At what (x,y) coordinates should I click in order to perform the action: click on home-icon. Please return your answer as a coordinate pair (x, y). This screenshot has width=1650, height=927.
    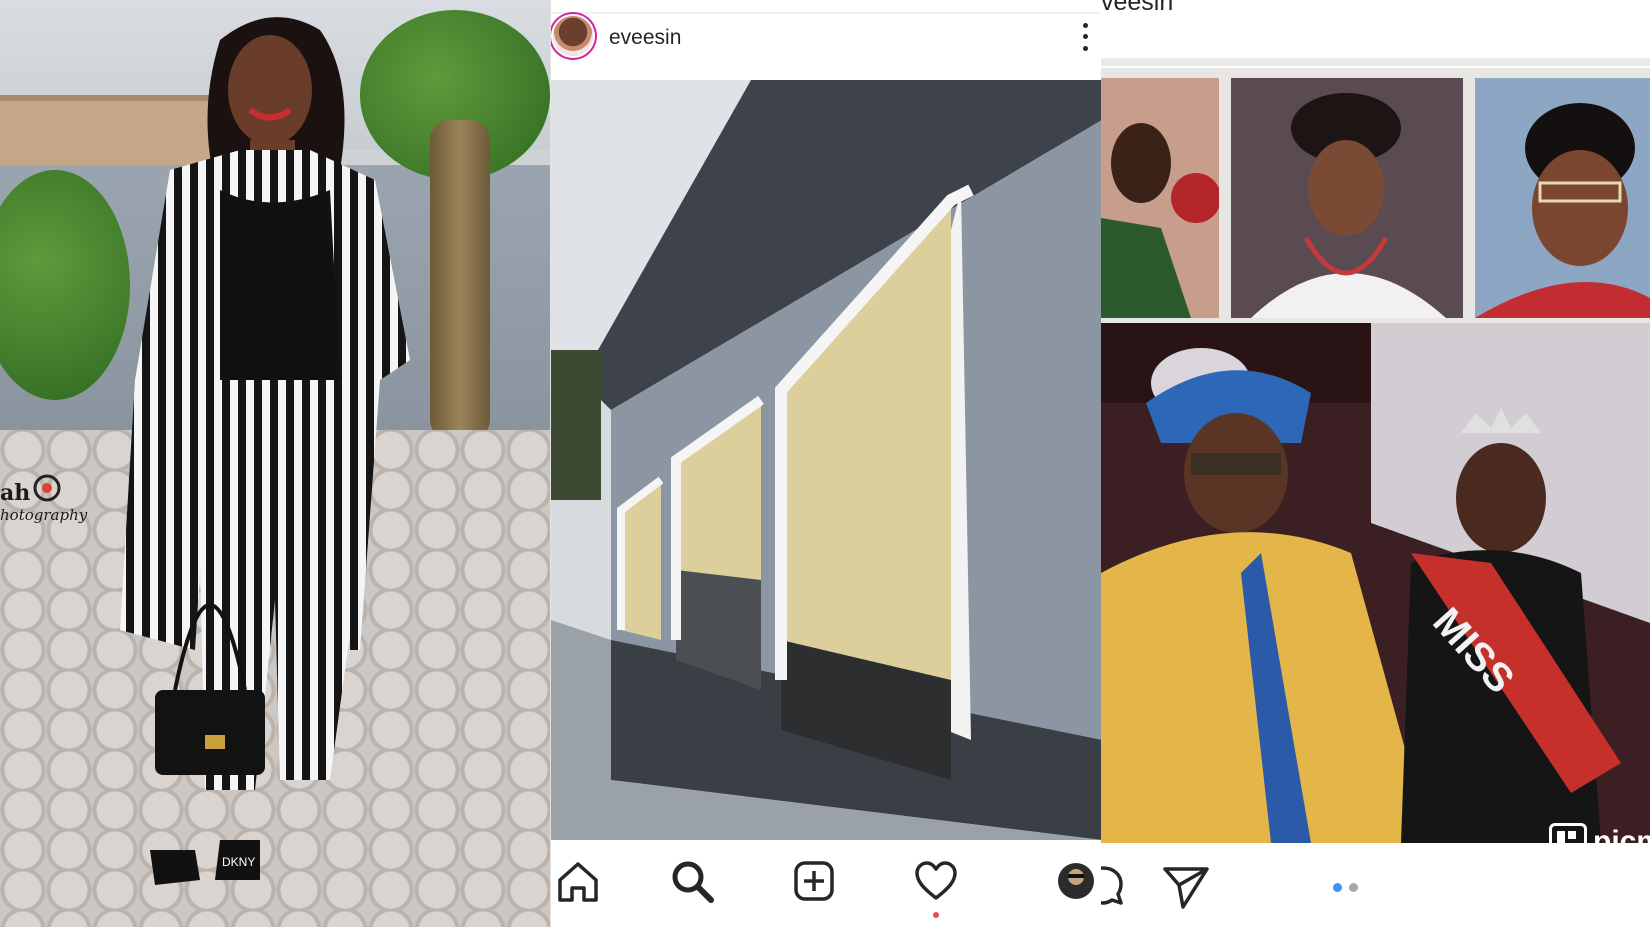
    Looking at the image, I should click on (578, 881).